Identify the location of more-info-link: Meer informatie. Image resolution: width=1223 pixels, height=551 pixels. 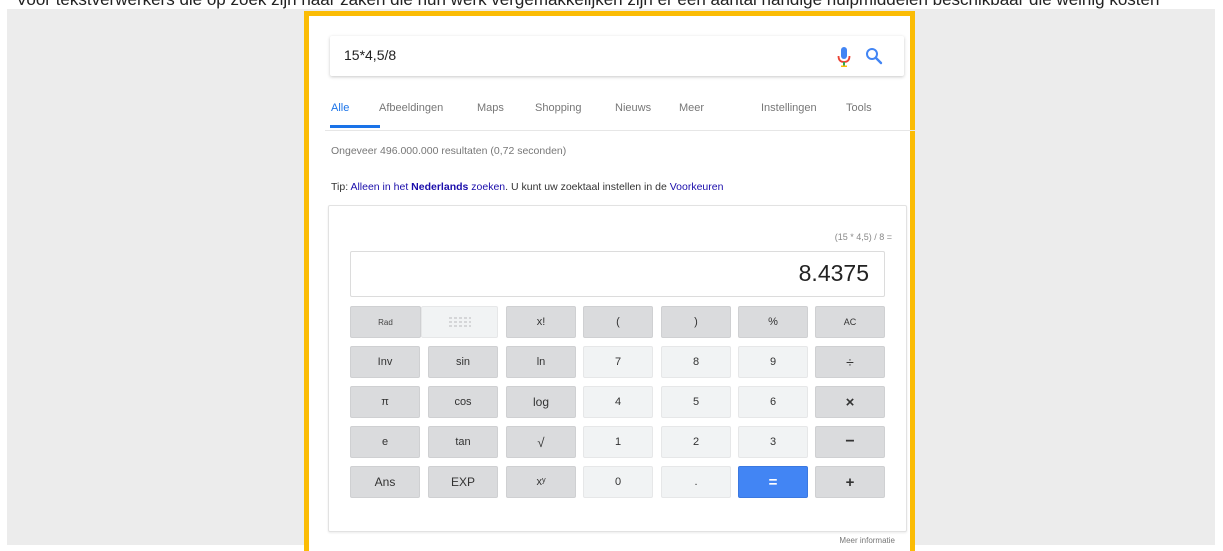
(867, 540).